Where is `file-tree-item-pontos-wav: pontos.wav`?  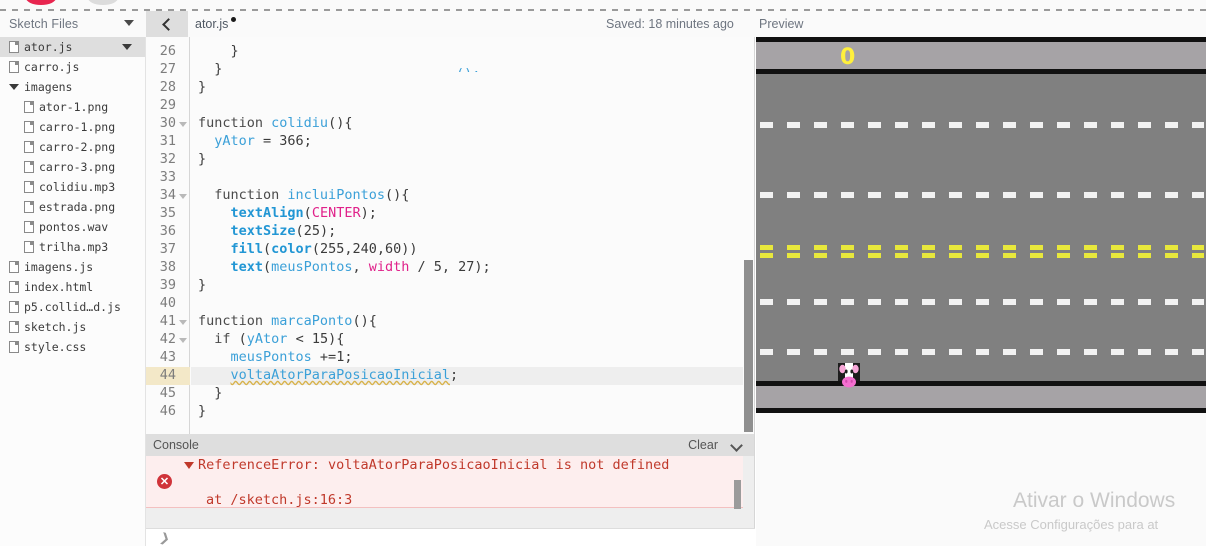 file-tree-item-pontos-wav: pontos.wav is located at coordinates (72, 227).